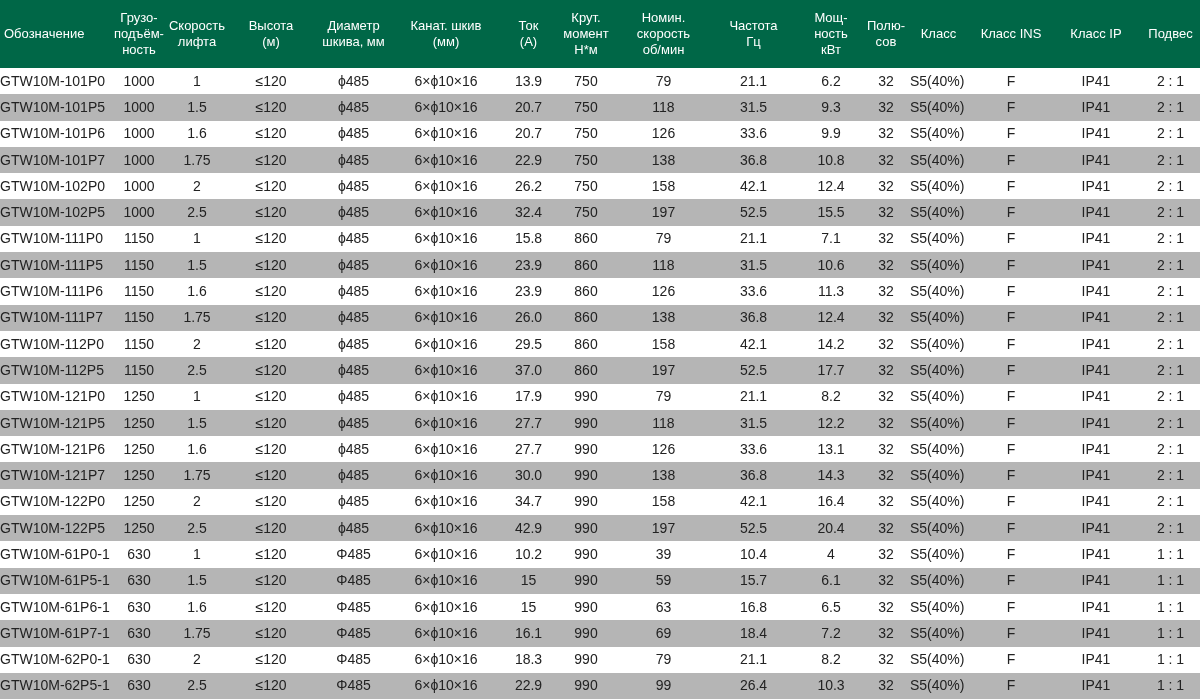 The height and width of the screenshot is (699, 1200). Describe the element at coordinates (831, 265) in the screenshot. I see `table-cell: 10.6` at that location.